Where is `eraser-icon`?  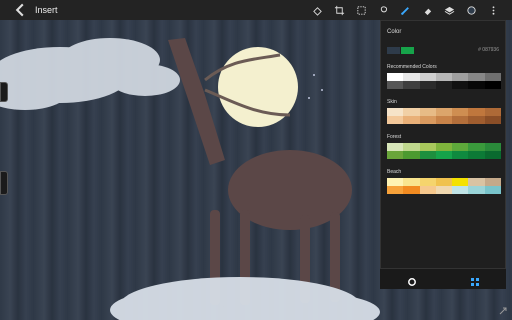
eraser-icon is located at coordinates (427, 10).